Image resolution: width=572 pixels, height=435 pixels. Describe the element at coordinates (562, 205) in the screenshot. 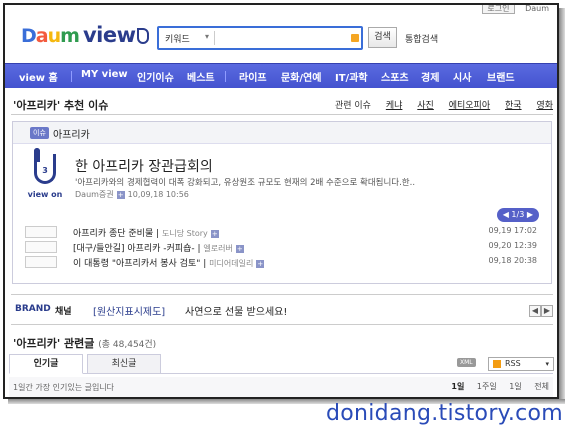

I see `frame-shadow-right` at that location.